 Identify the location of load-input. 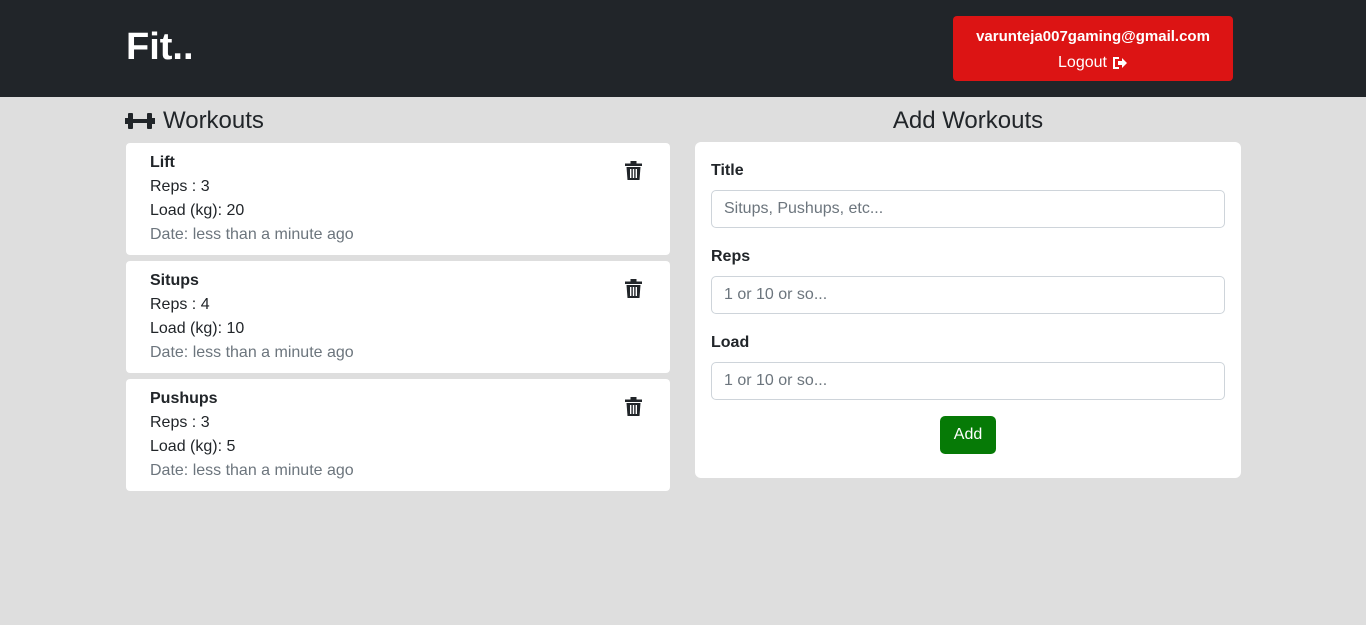
(968, 381).